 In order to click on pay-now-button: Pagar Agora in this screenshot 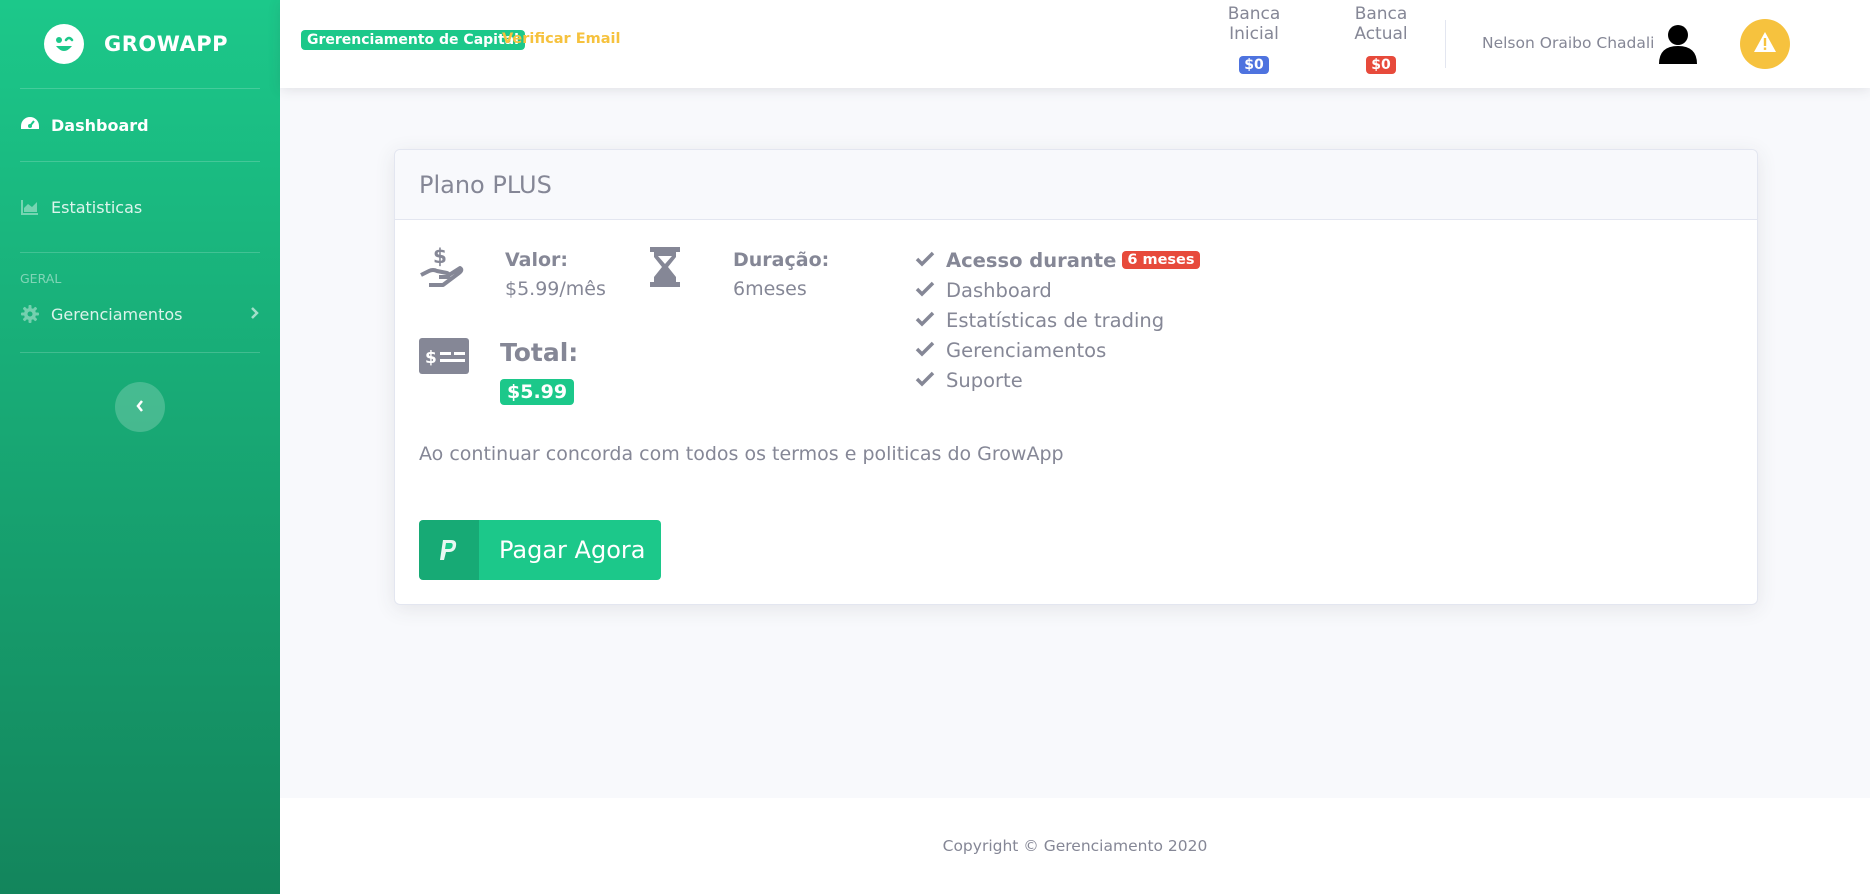, I will do `click(540, 550)`.